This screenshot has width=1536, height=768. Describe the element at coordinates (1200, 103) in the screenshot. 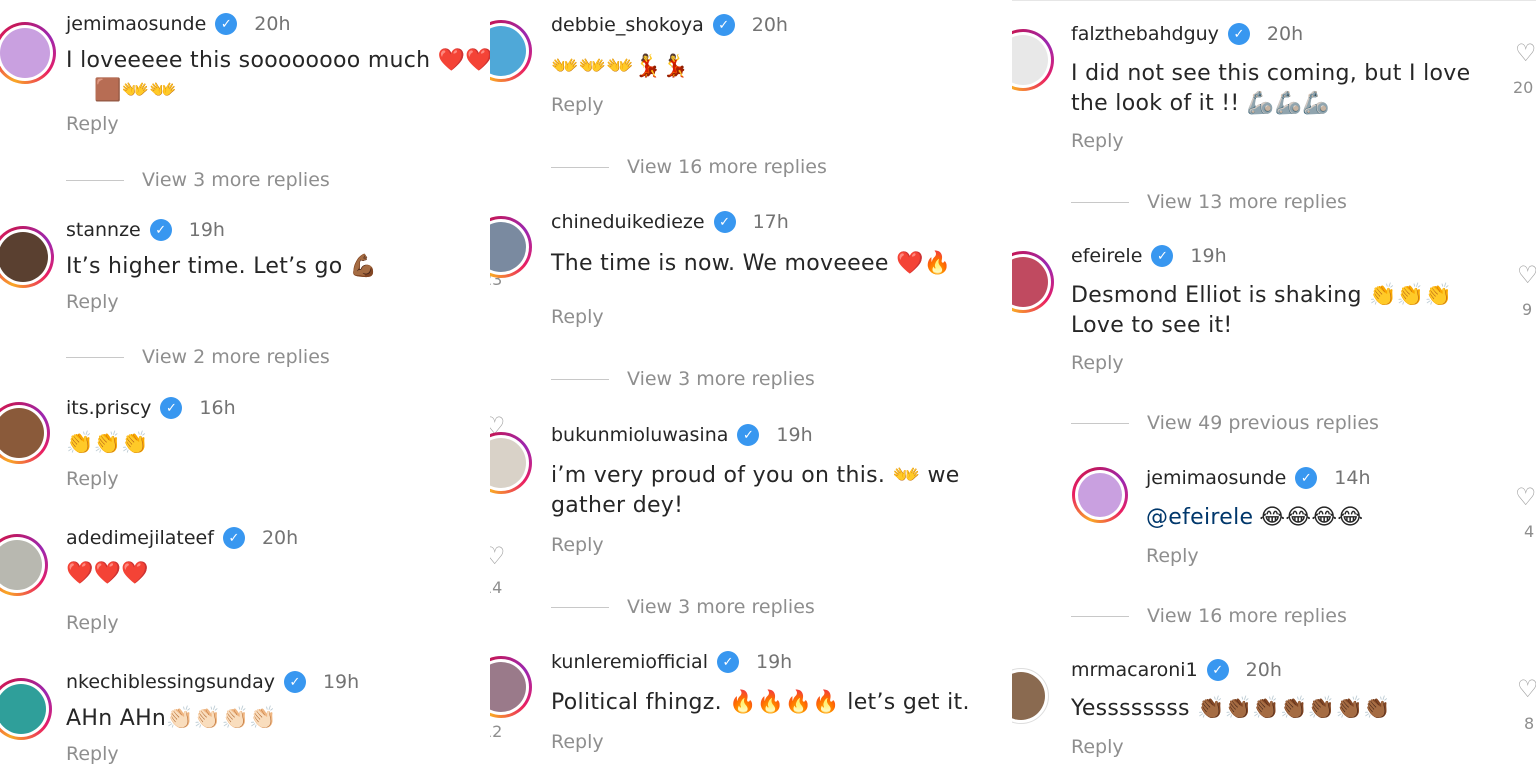

I see `comment-text-line2: the look of it !! 🦾🦾🦾` at that location.